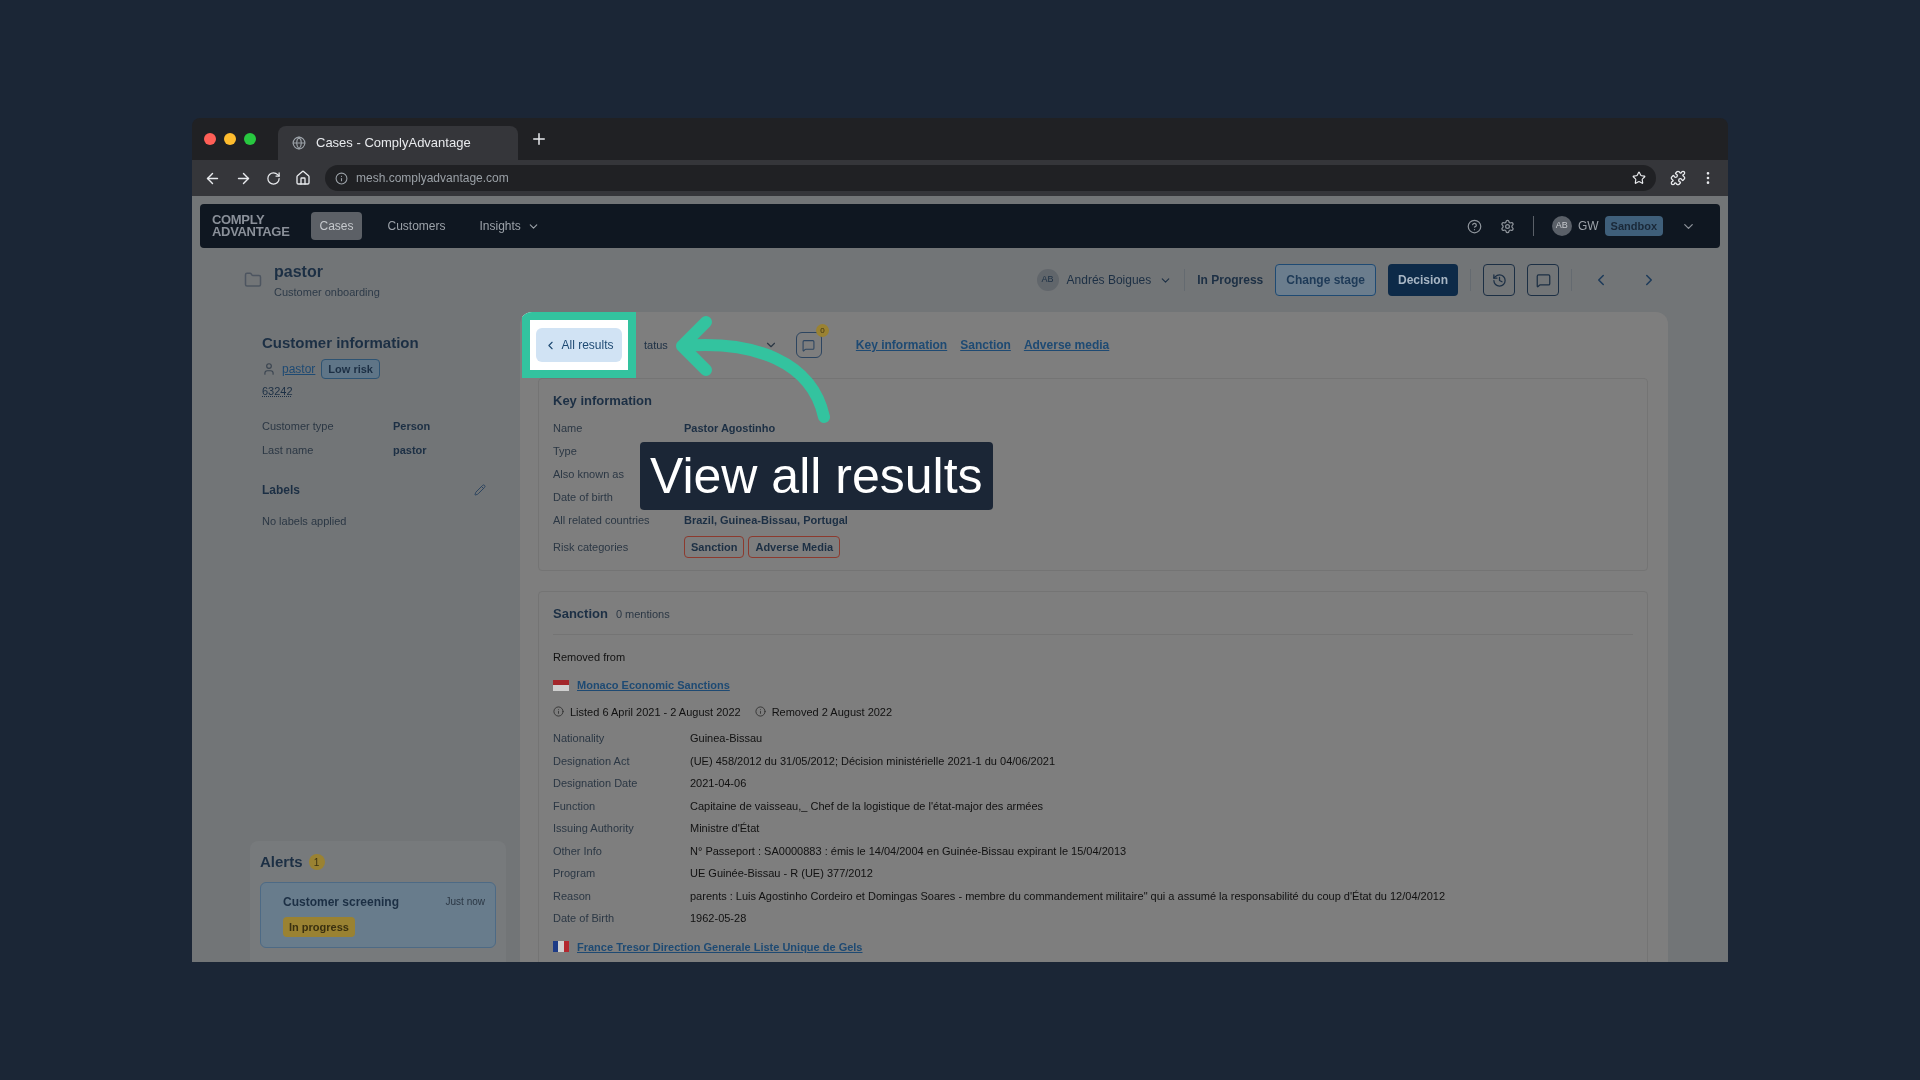  I want to click on field-value: Person, so click(412, 426).